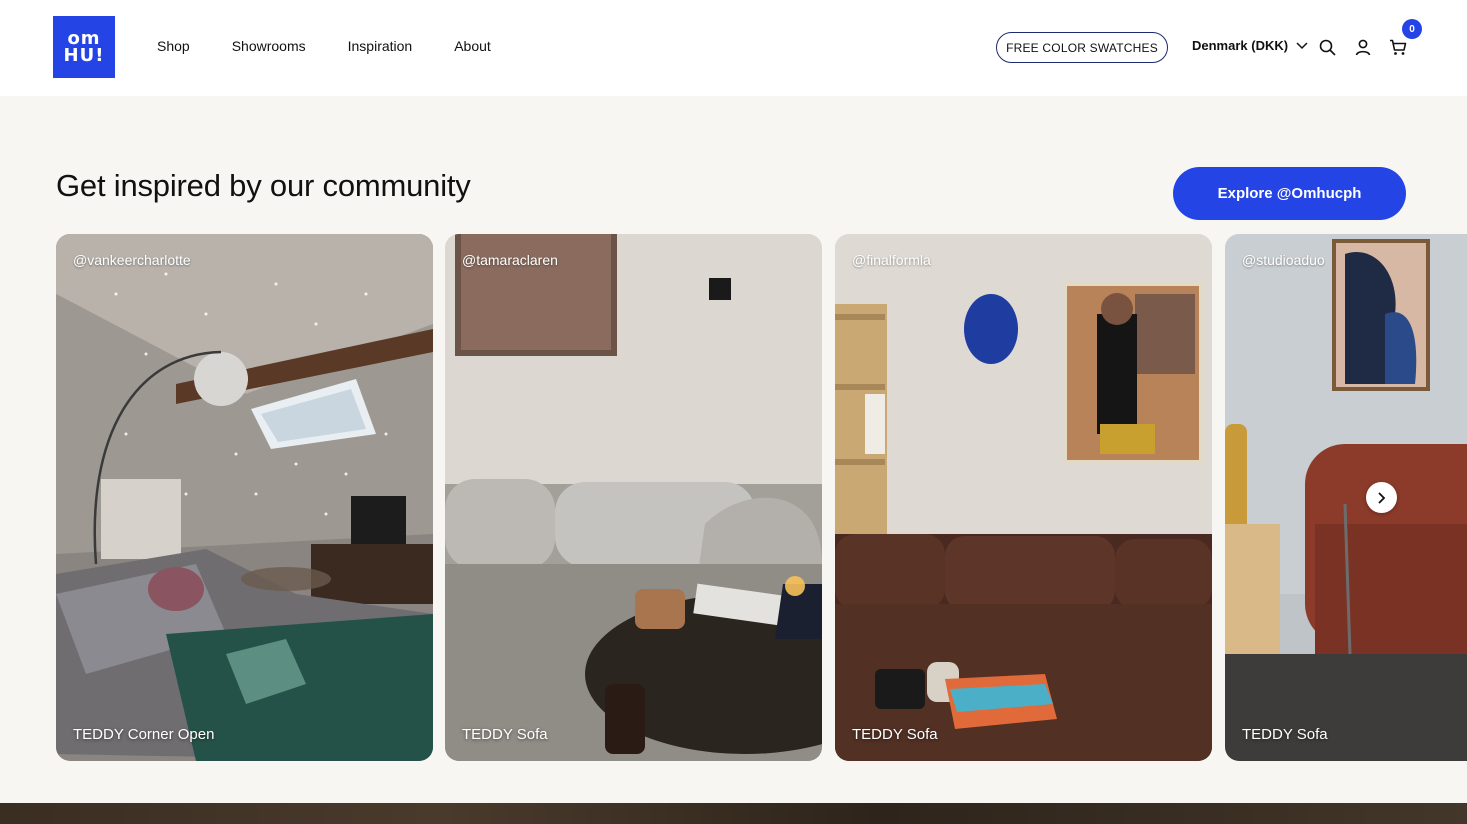 The image size is (1467, 824). What do you see at coordinates (1289, 193) in the screenshot?
I see `explore-instagram-button: Explore @Omhucph` at bounding box center [1289, 193].